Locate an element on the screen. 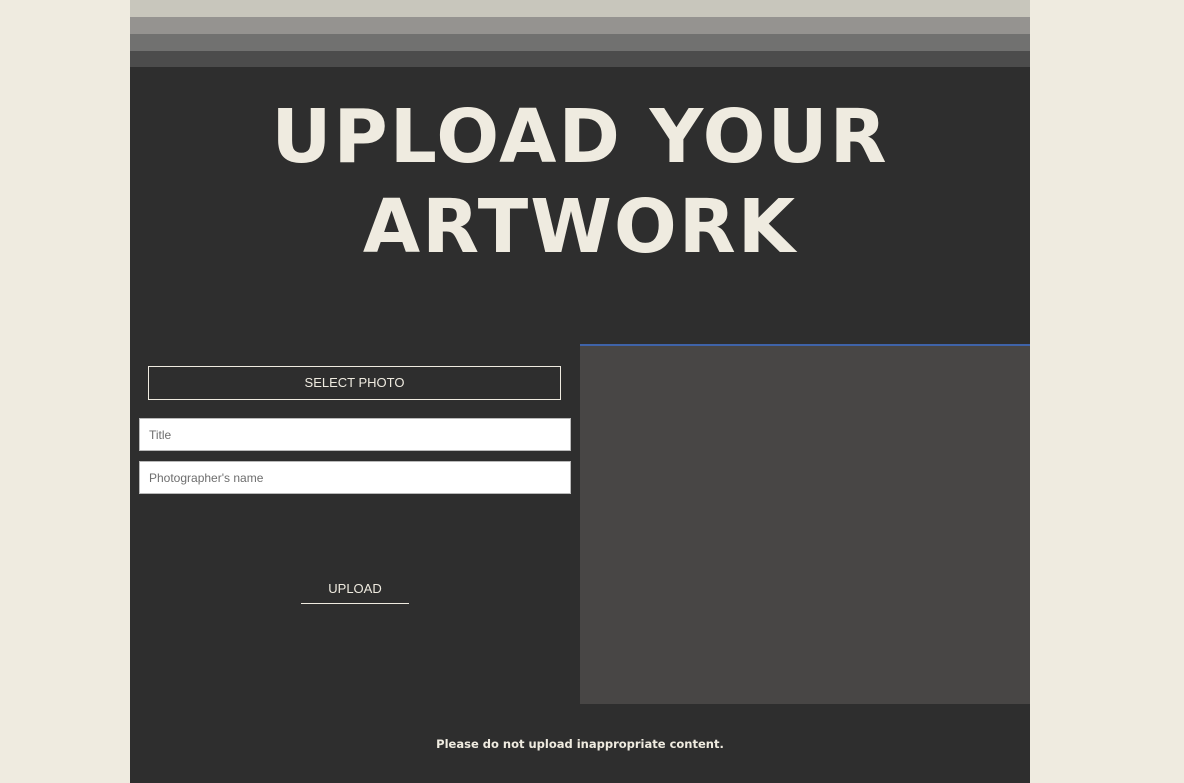 The width and height of the screenshot is (1184, 783). select-photo-button: SELECT PHOTO is located at coordinates (354, 383).